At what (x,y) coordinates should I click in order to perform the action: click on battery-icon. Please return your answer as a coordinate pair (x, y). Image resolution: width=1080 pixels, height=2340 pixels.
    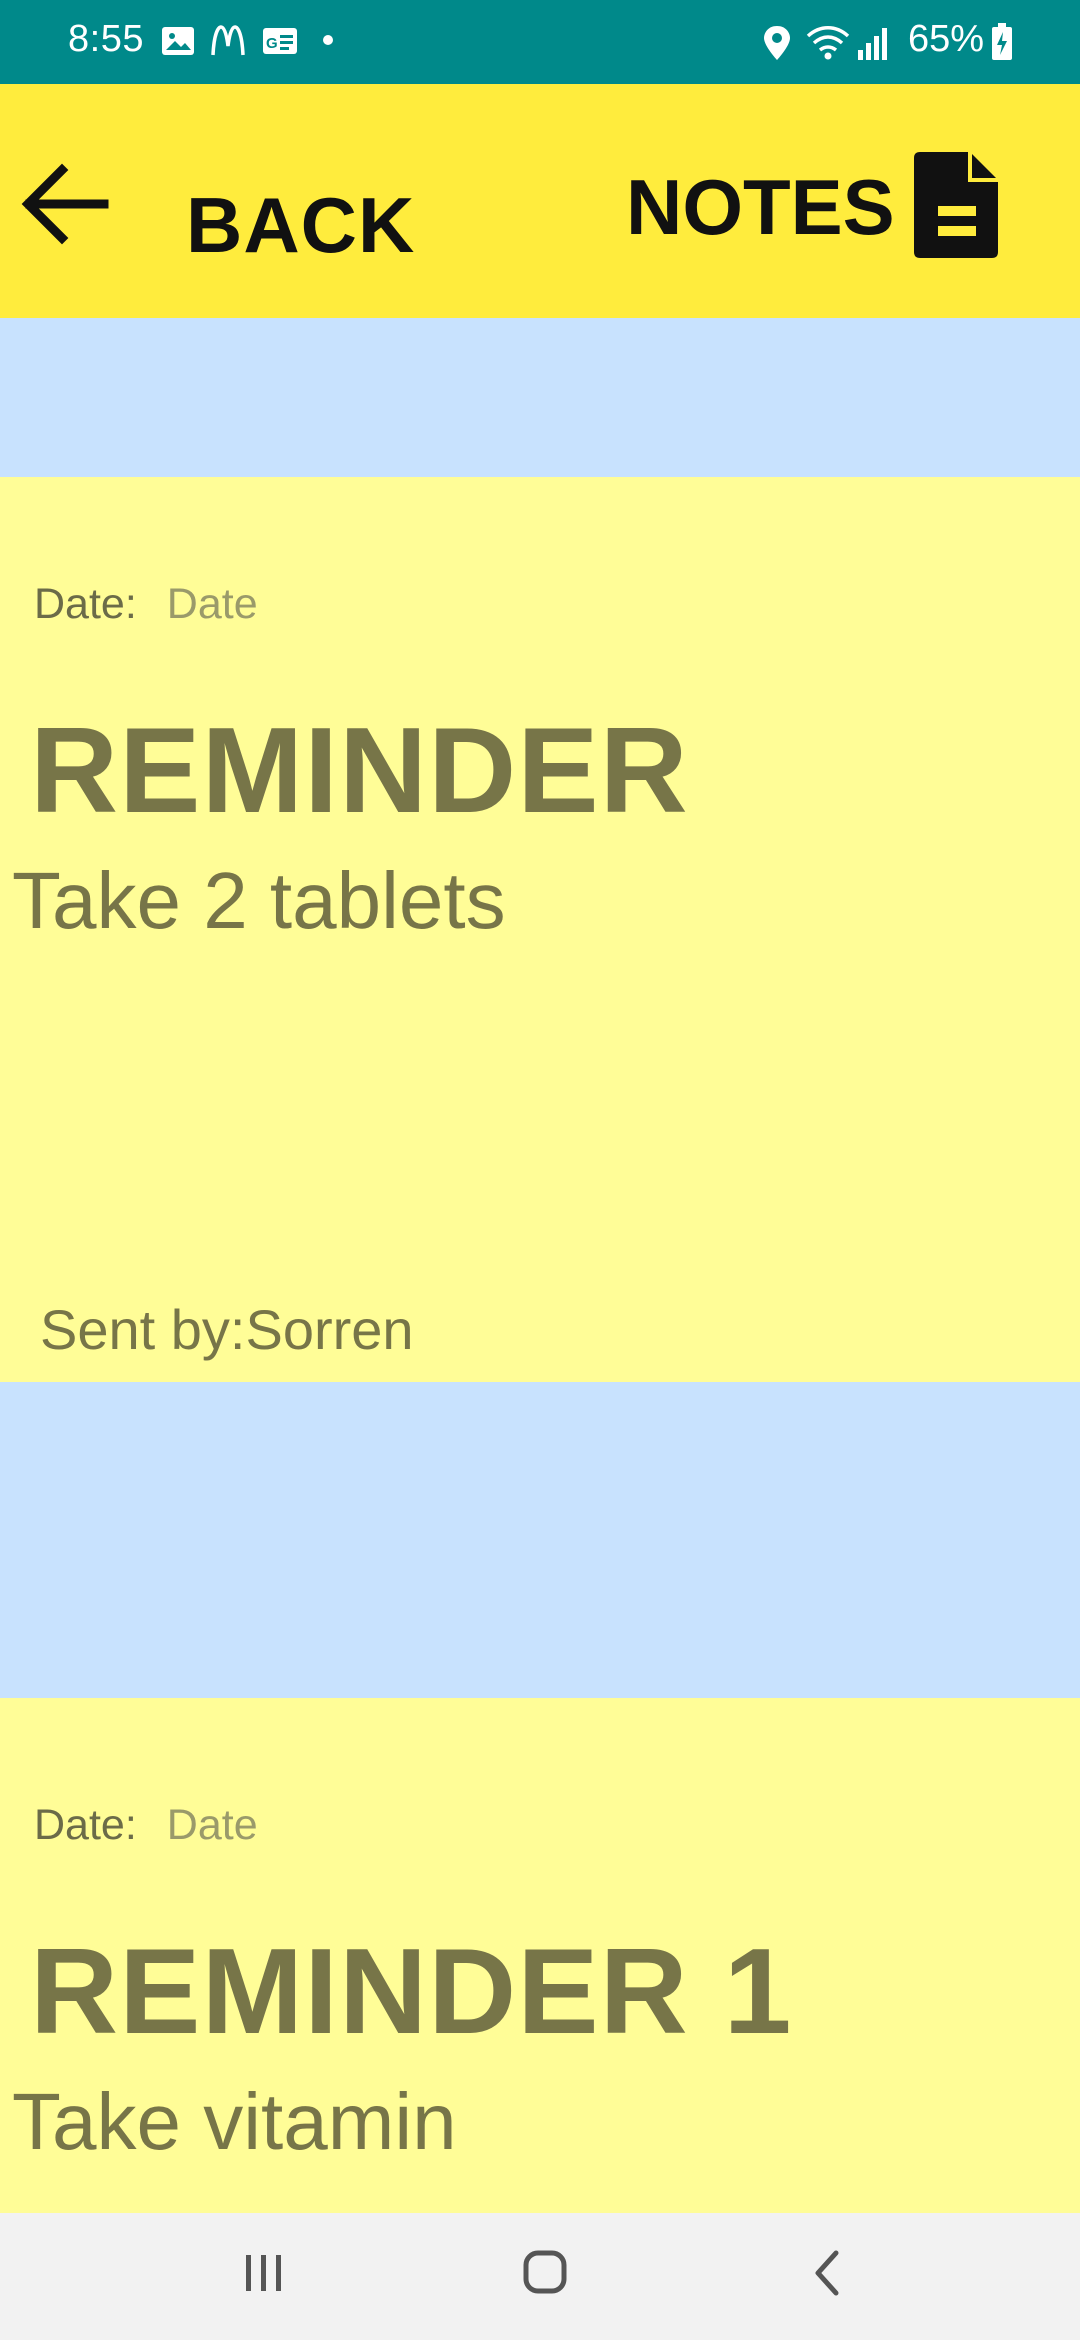
    Looking at the image, I should click on (1002, 41).